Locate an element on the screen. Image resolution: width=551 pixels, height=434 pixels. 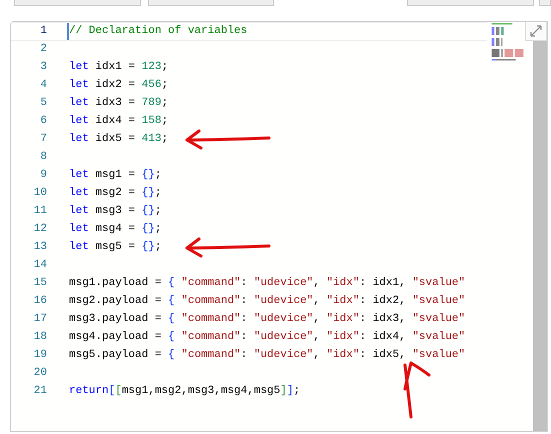
code-line: let idx4 = 158; is located at coordinates (118, 121).